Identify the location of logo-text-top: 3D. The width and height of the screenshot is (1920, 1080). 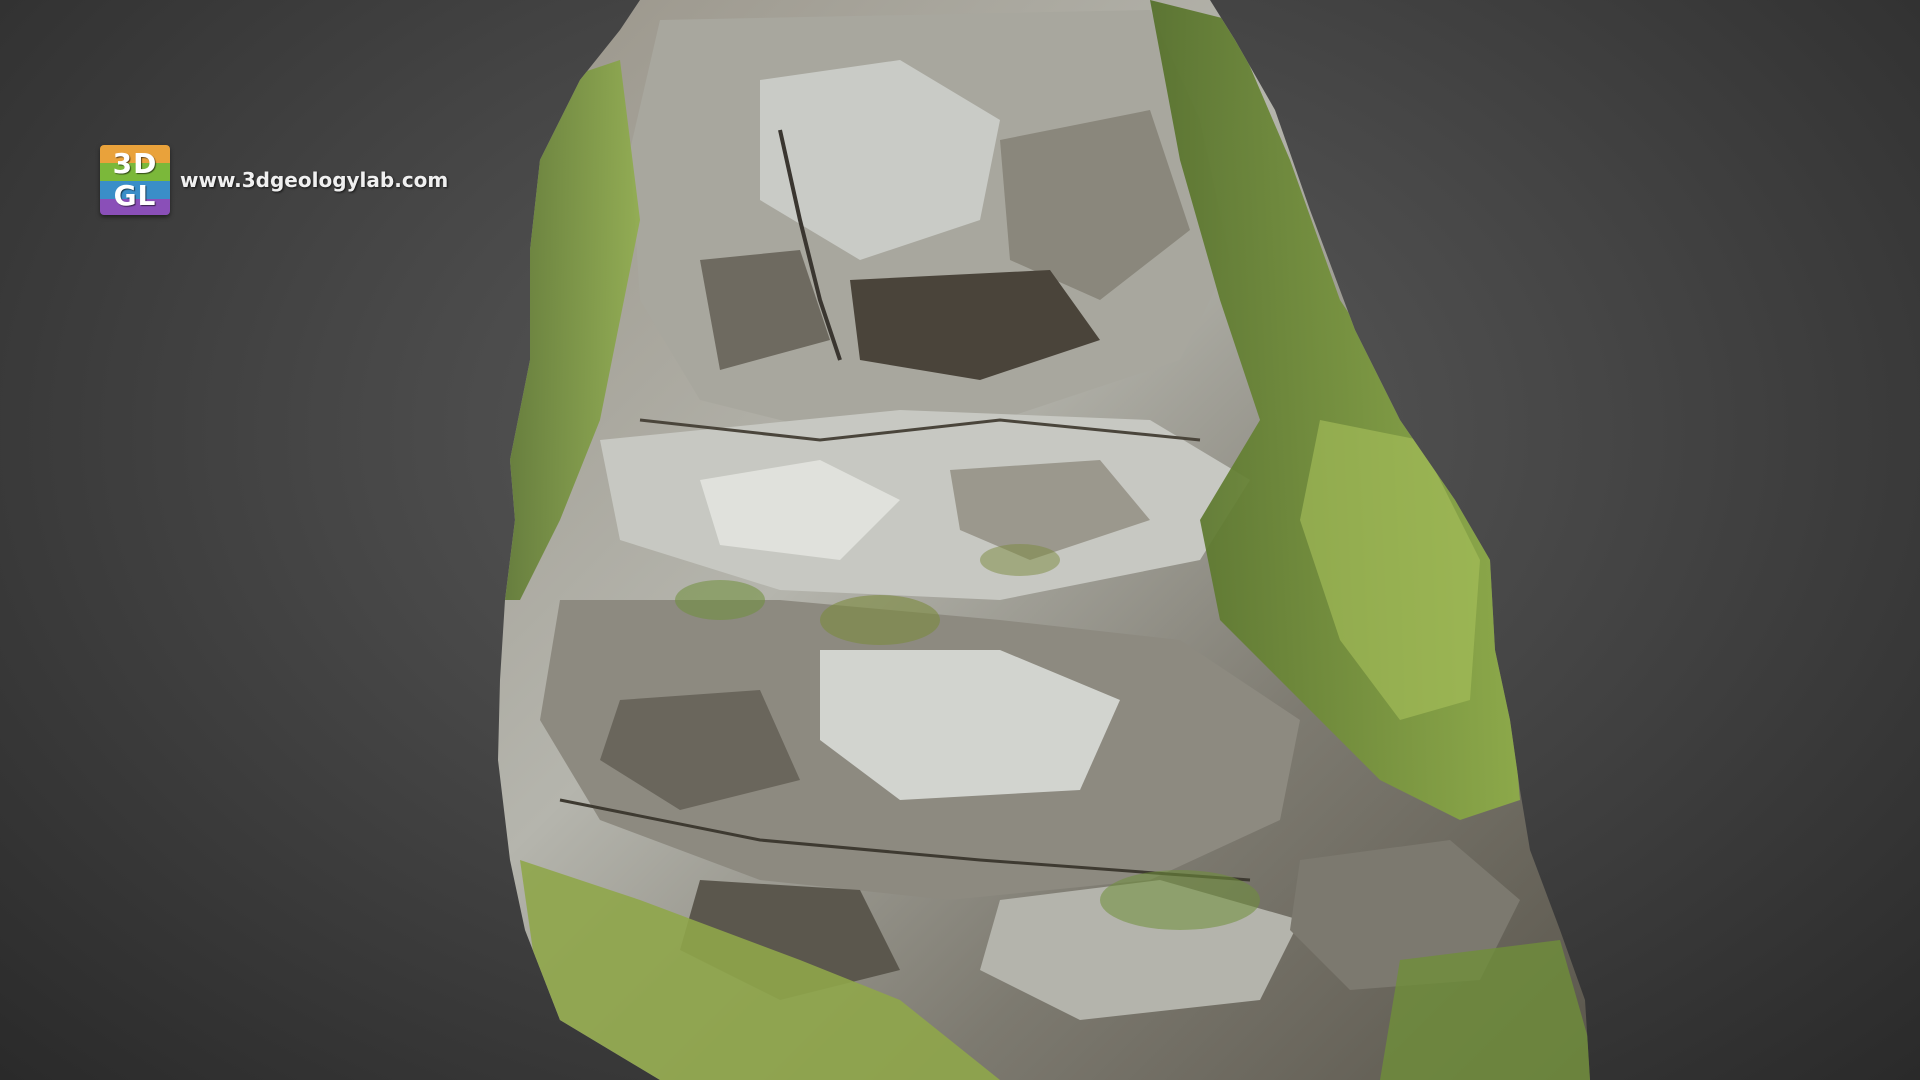
(135, 163).